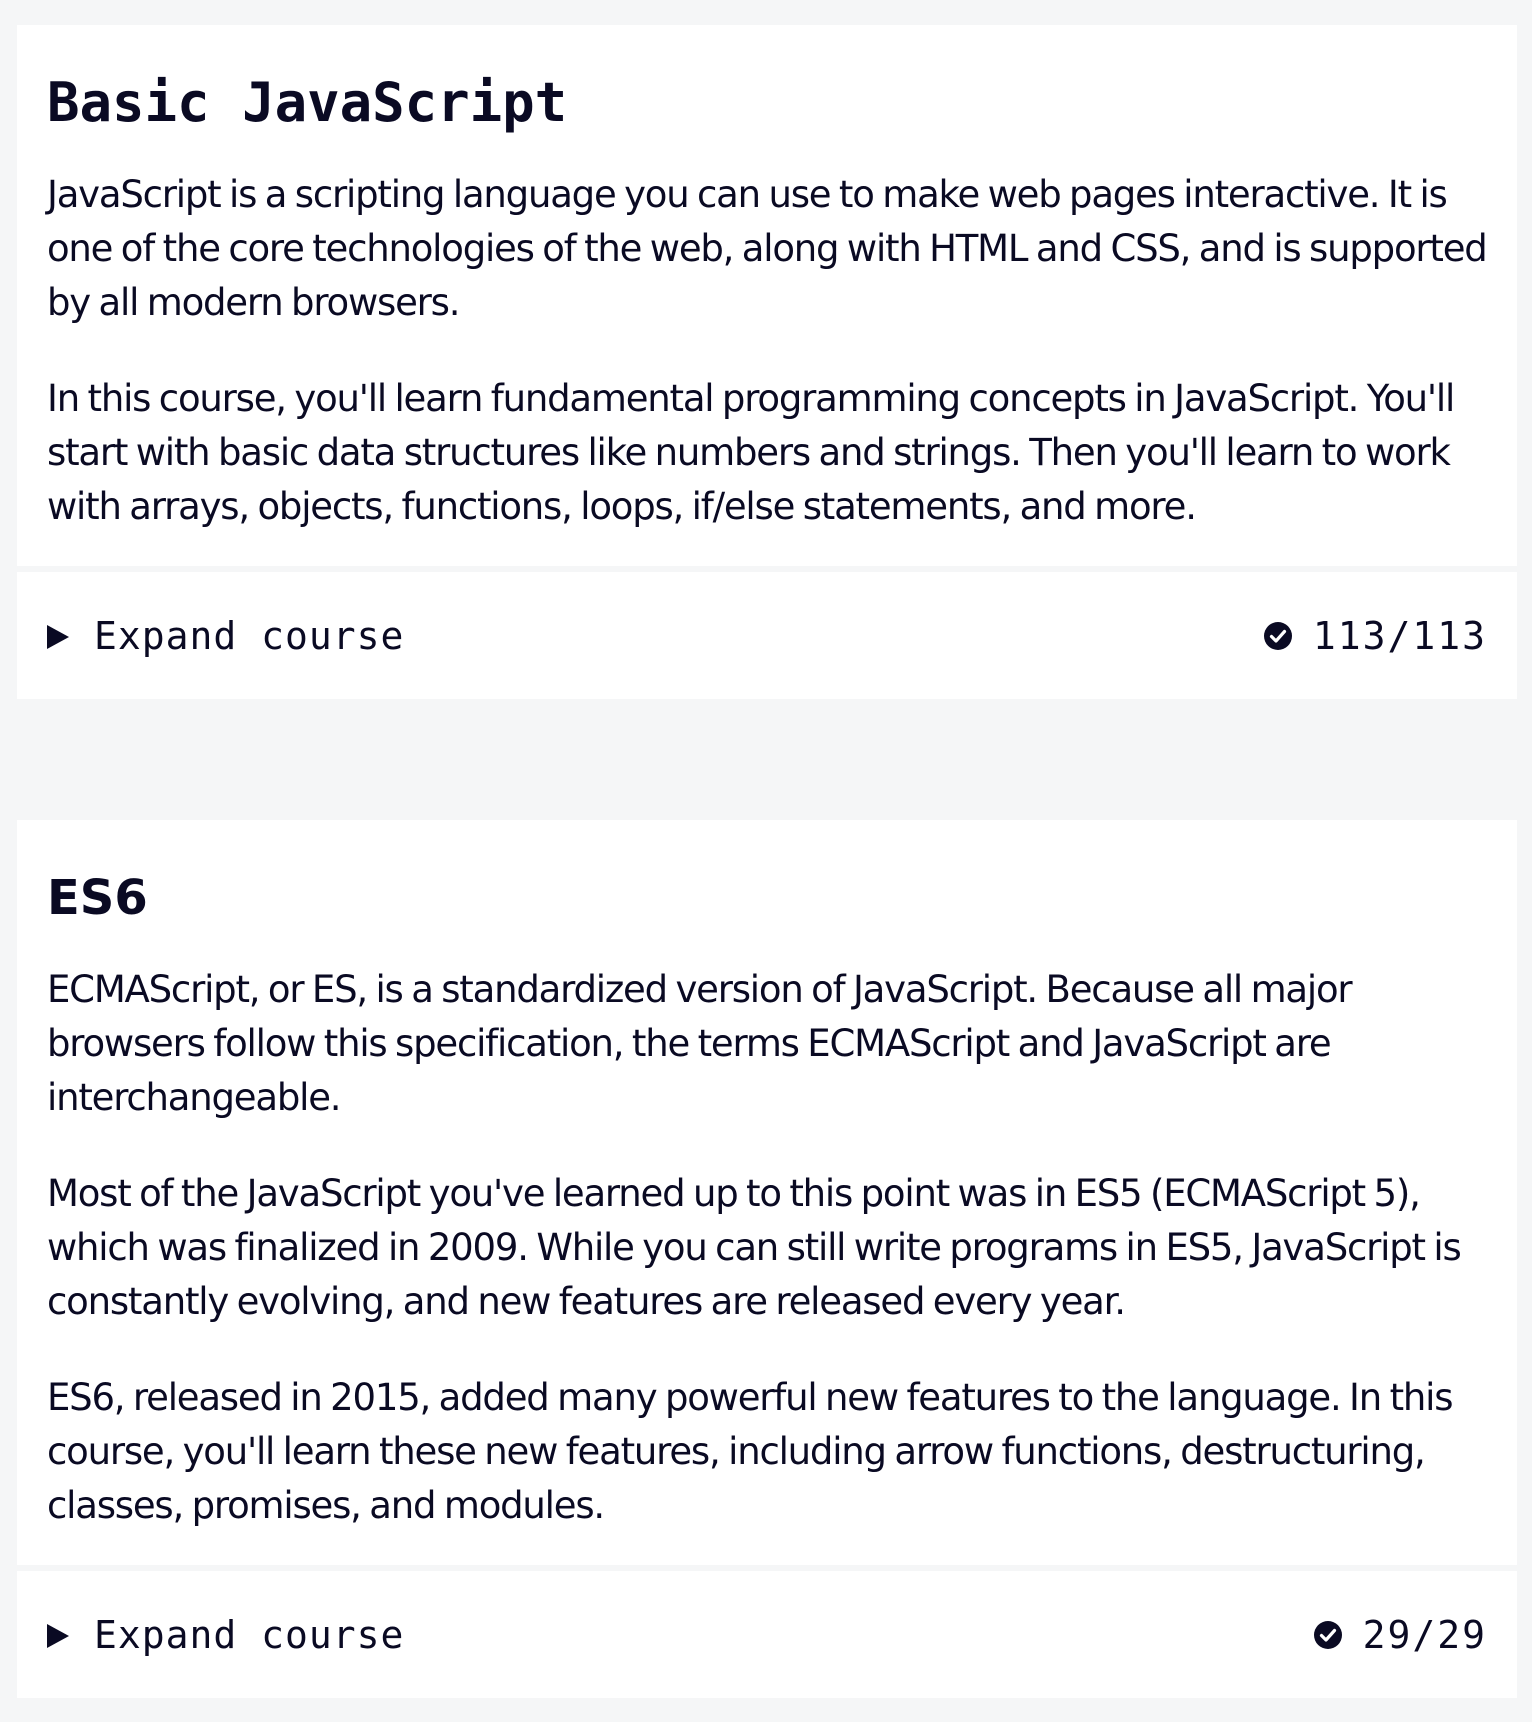  I want to click on progress-count: 29/29, so click(1424, 1634).